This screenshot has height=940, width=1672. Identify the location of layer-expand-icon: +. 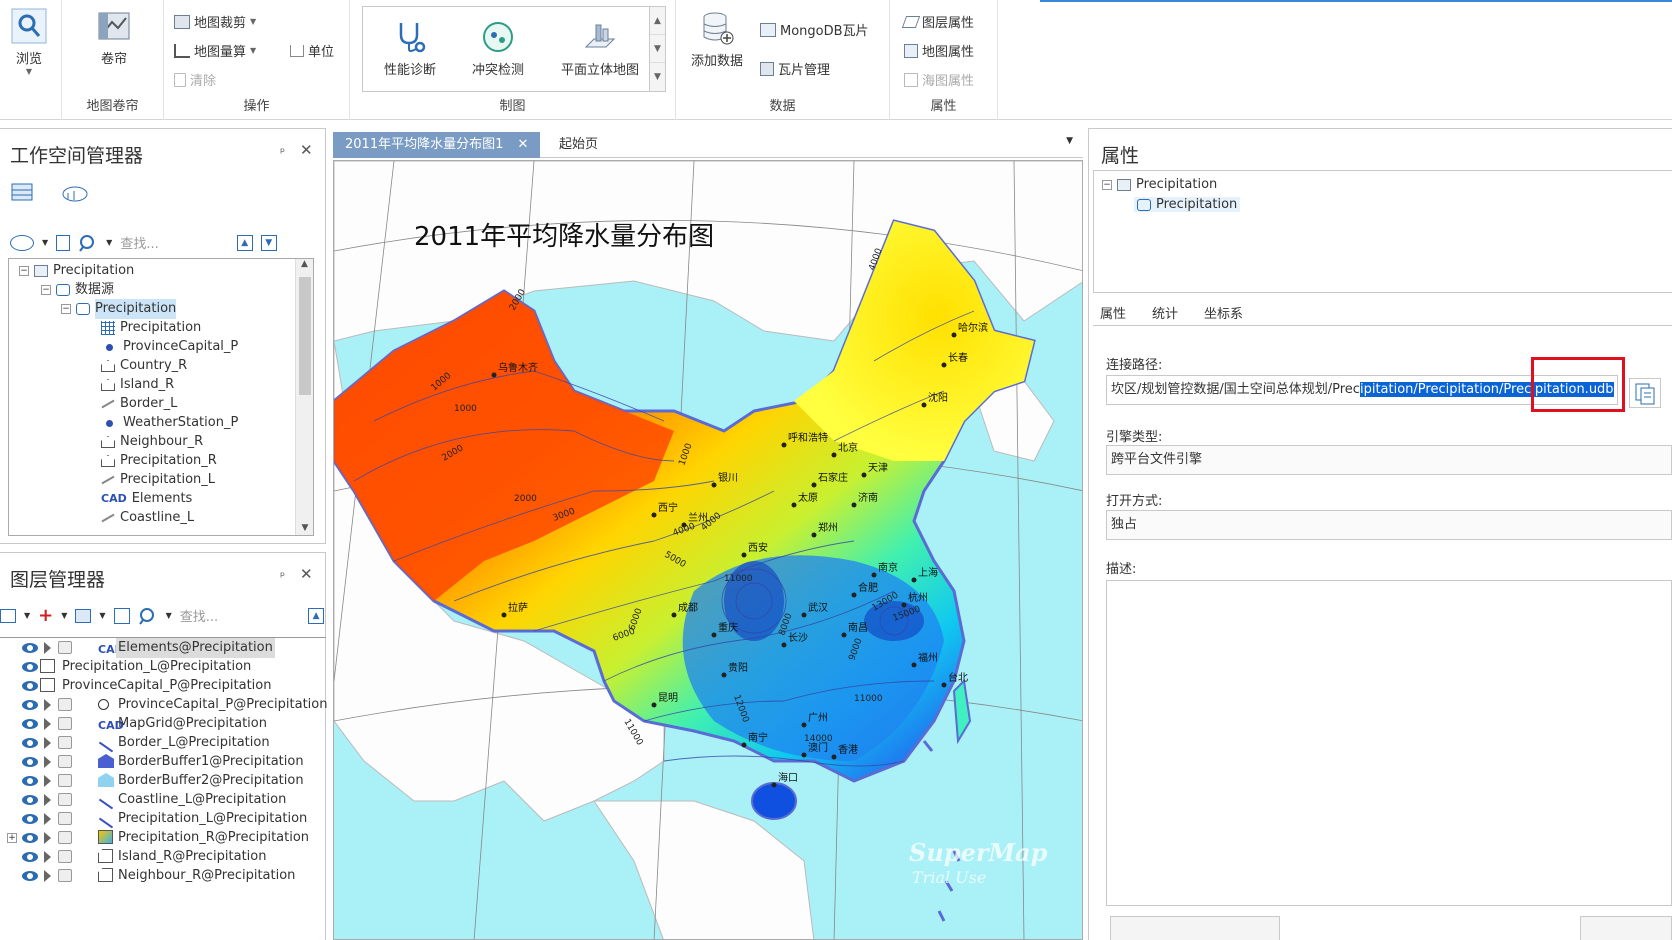
(12, 838).